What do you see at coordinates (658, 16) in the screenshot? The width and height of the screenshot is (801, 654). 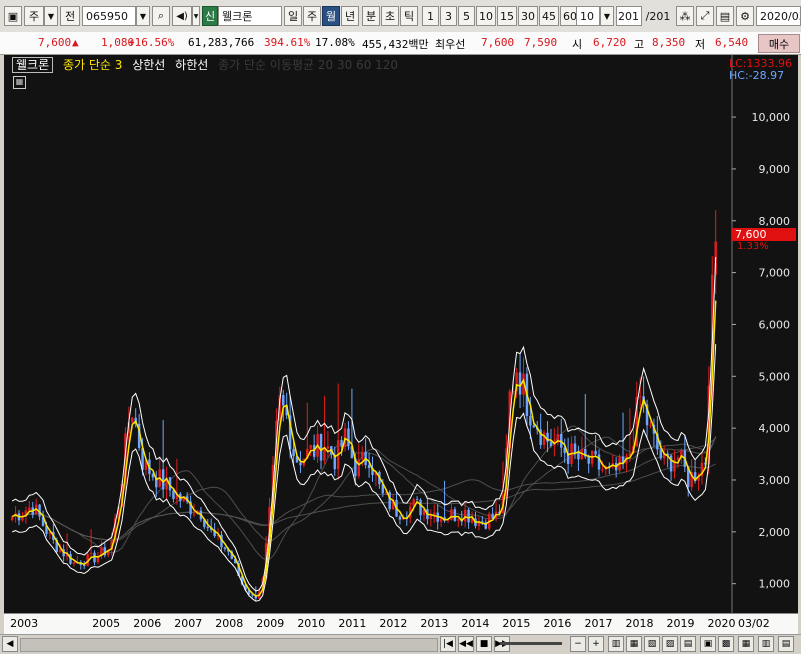 I see `count-total: /201` at bounding box center [658, 16].